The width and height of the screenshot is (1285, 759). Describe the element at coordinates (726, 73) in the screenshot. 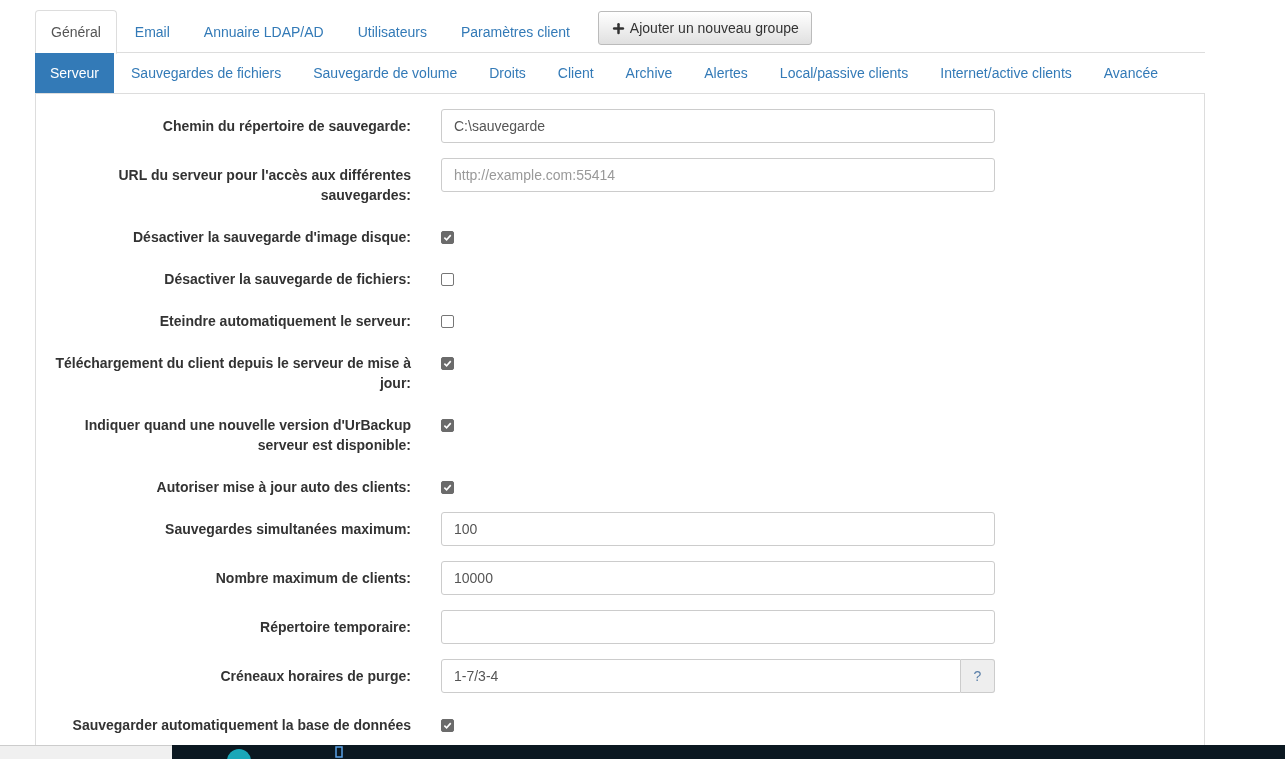

I see `tab: Alertes` at that location.